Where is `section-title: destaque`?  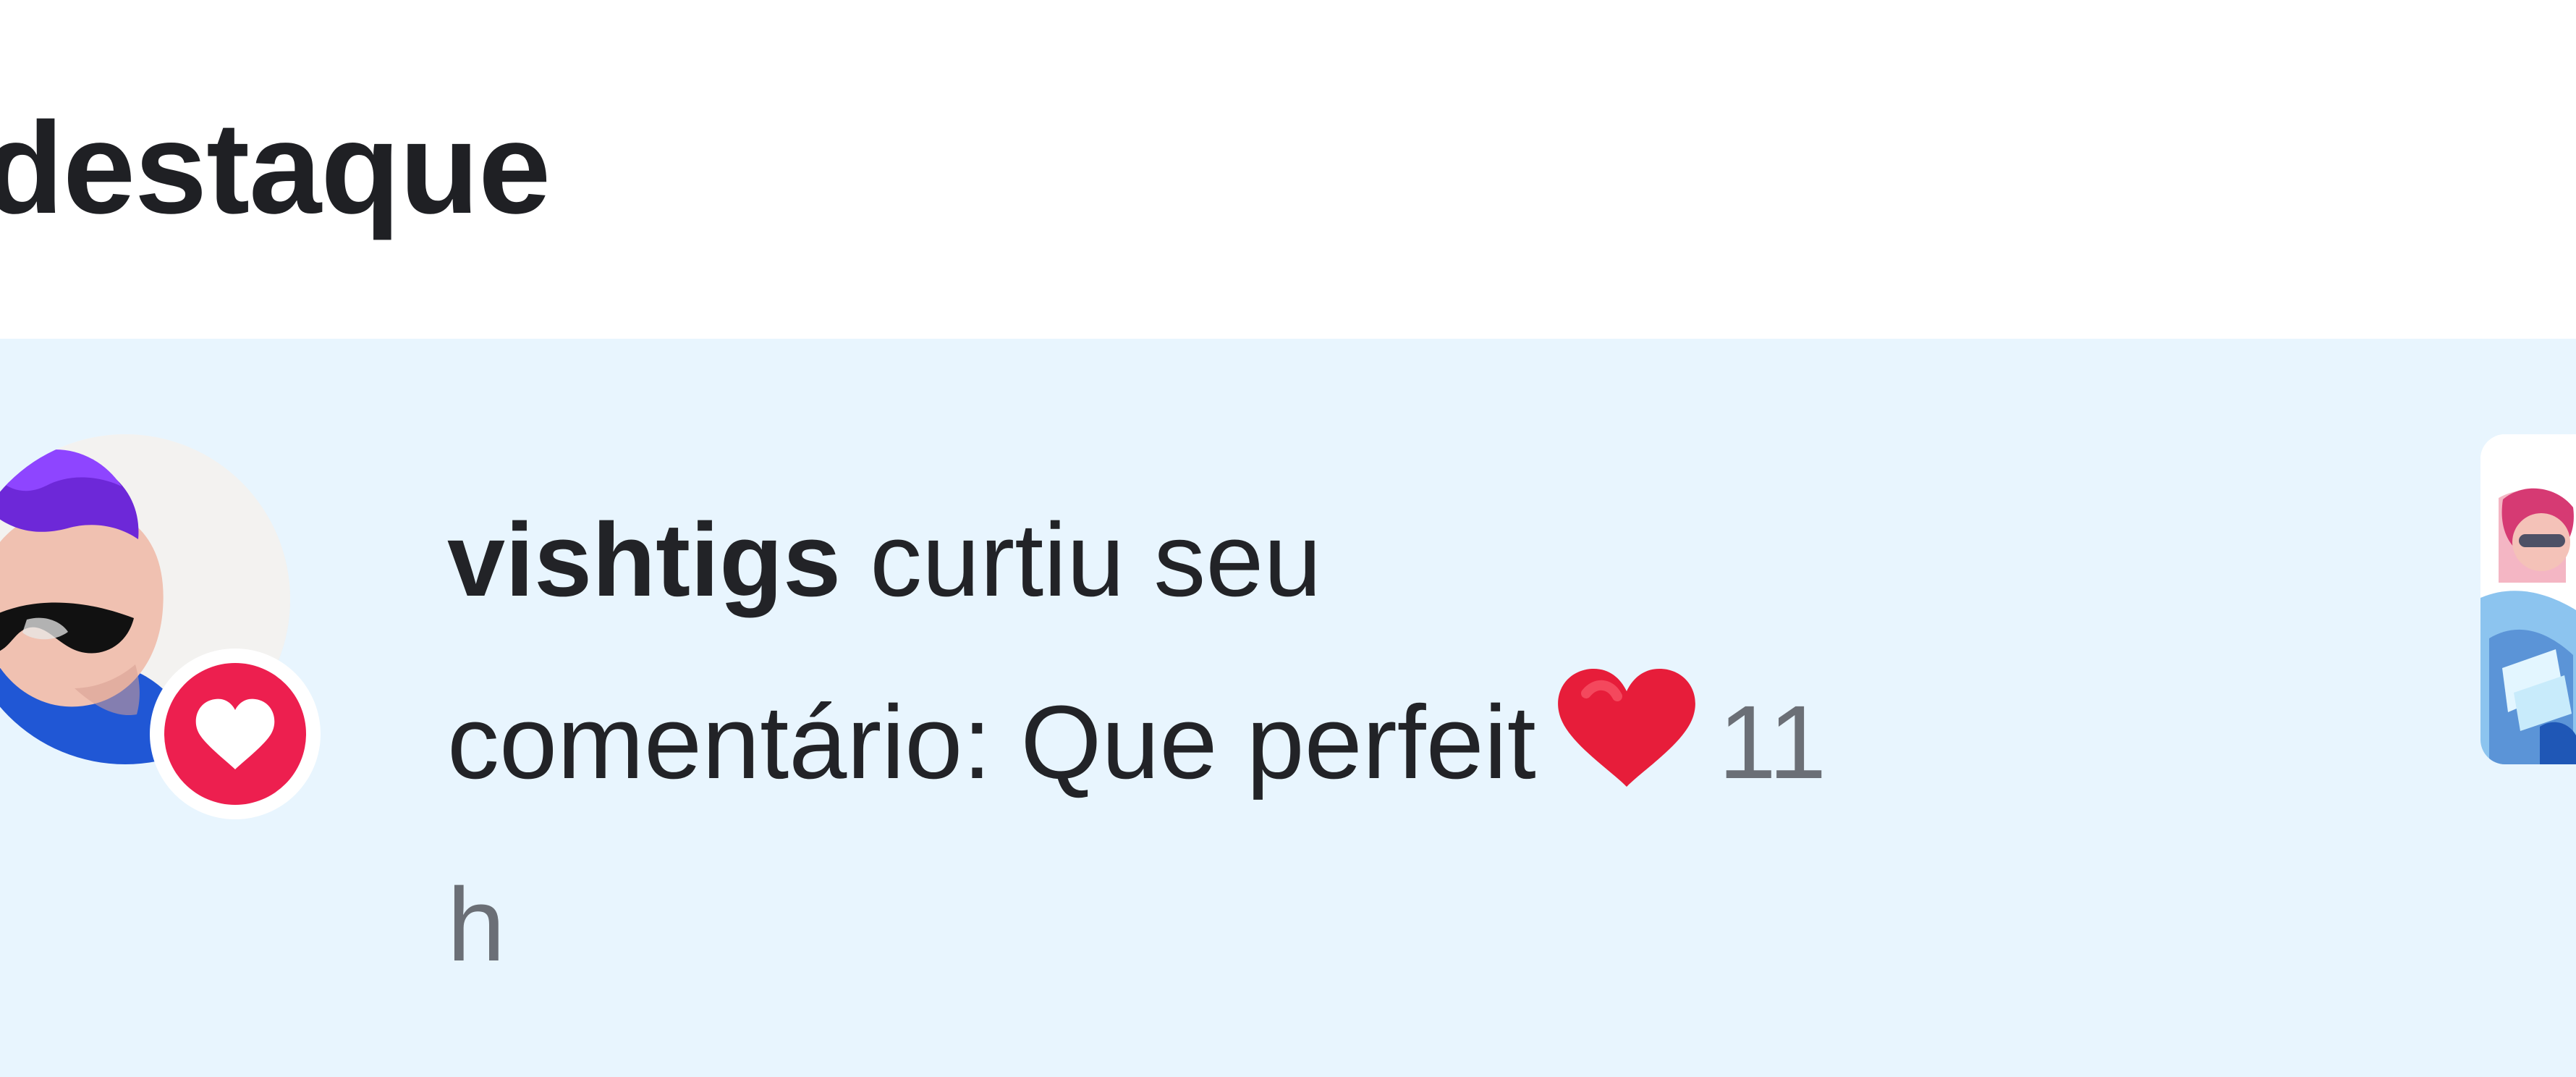 section-title: destaque is located at coordinates (275, 168).